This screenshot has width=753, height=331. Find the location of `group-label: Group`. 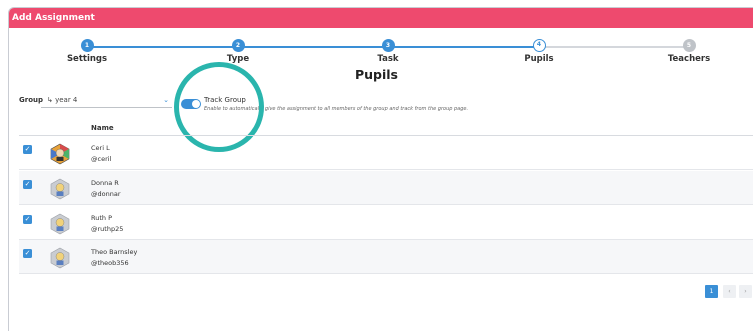

group-label: Group is located at coordinates (31, 100).